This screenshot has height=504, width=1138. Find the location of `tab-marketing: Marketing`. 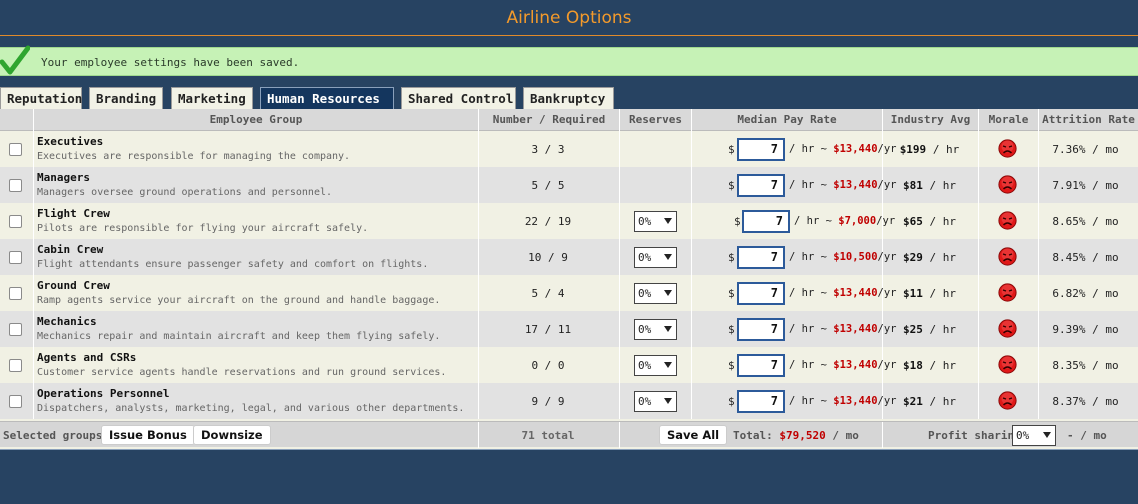

tab-marketing: Marketing is located at coordinates (212, 98).